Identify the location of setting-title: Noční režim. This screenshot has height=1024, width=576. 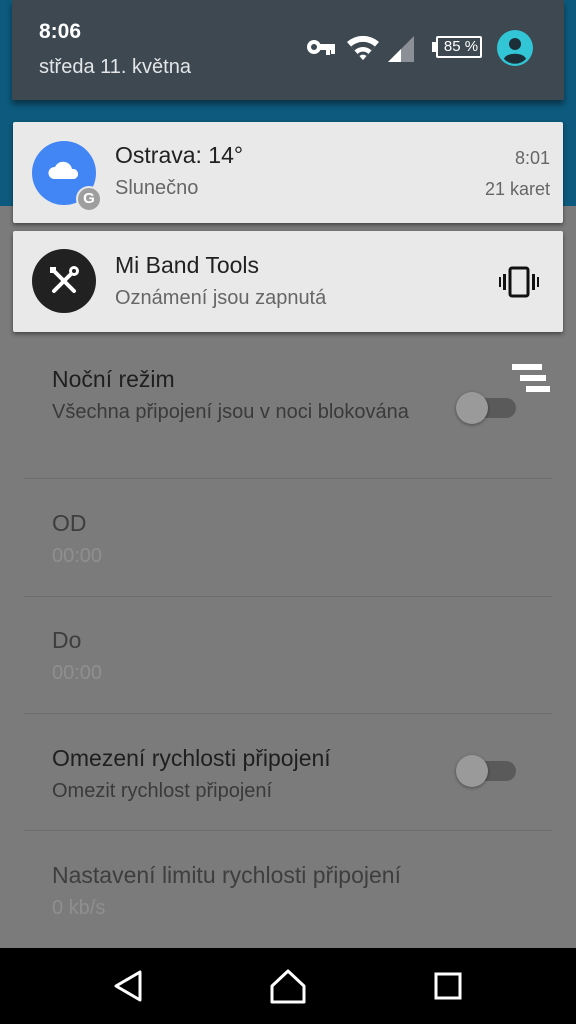
(113, 379).